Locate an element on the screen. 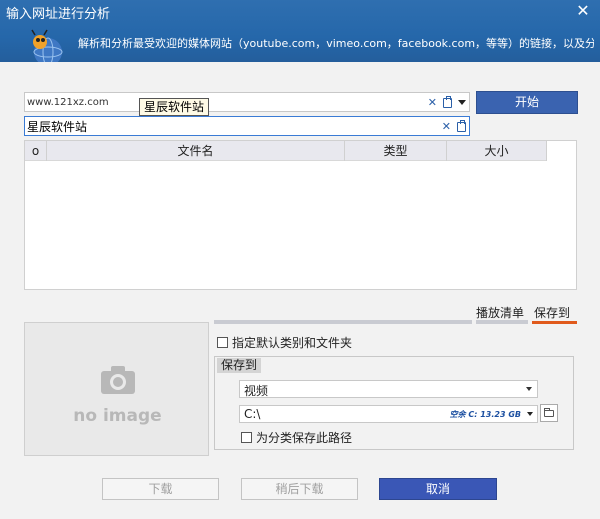 This screenshot has height=519, width=600. download-later-button: 稍后下载 is located at coordinates (299, 489).